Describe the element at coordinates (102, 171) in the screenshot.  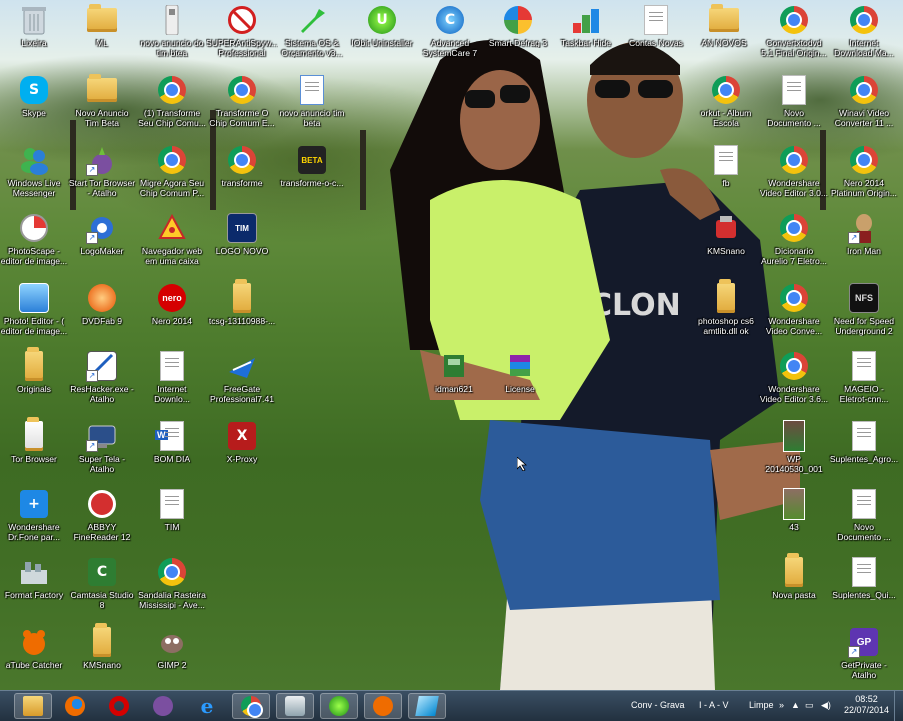
I see `desktop-icon-start-tor-browser: ↗ Start Tor Browser - Atalho` at that location.